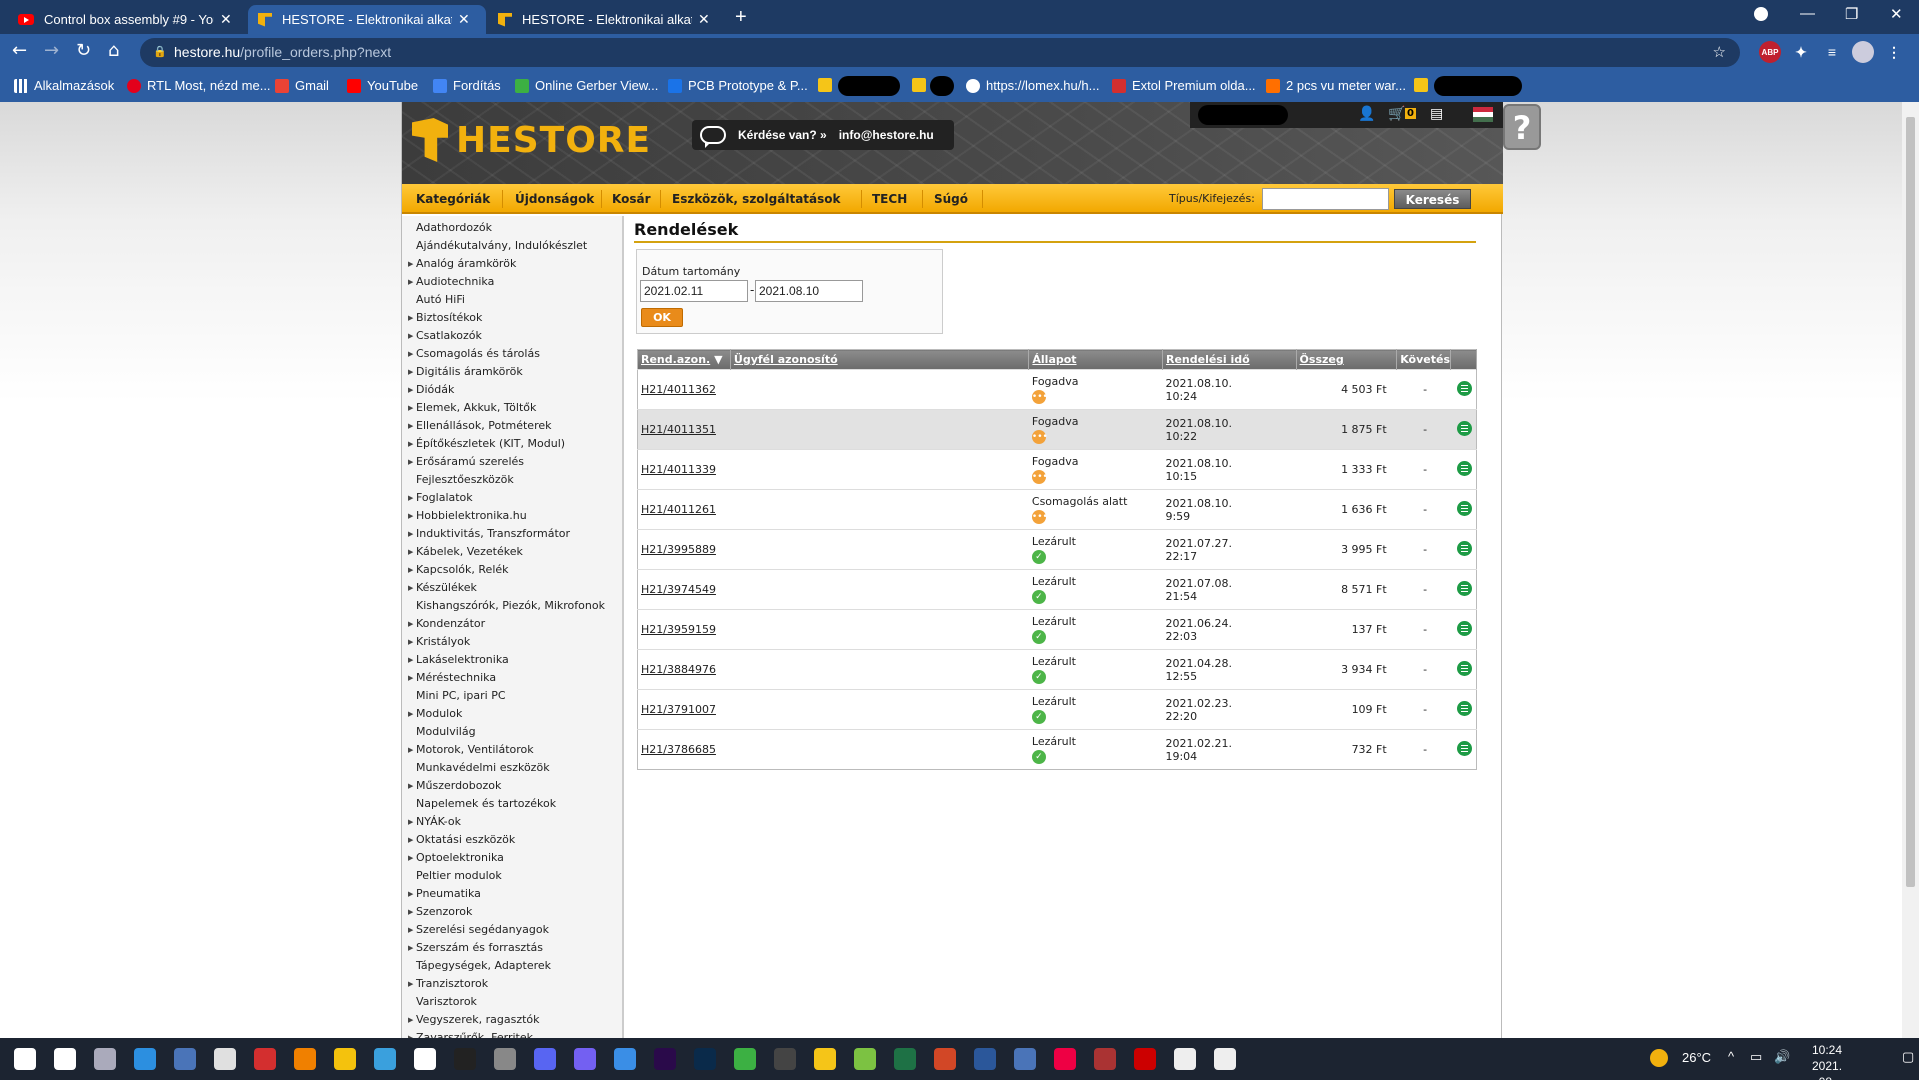 The height and width of the screenshot is (1080, 1919). Describe the element at coordinates (951, 199) in the screenshot. I see `menu-help: Súgó` at that location.